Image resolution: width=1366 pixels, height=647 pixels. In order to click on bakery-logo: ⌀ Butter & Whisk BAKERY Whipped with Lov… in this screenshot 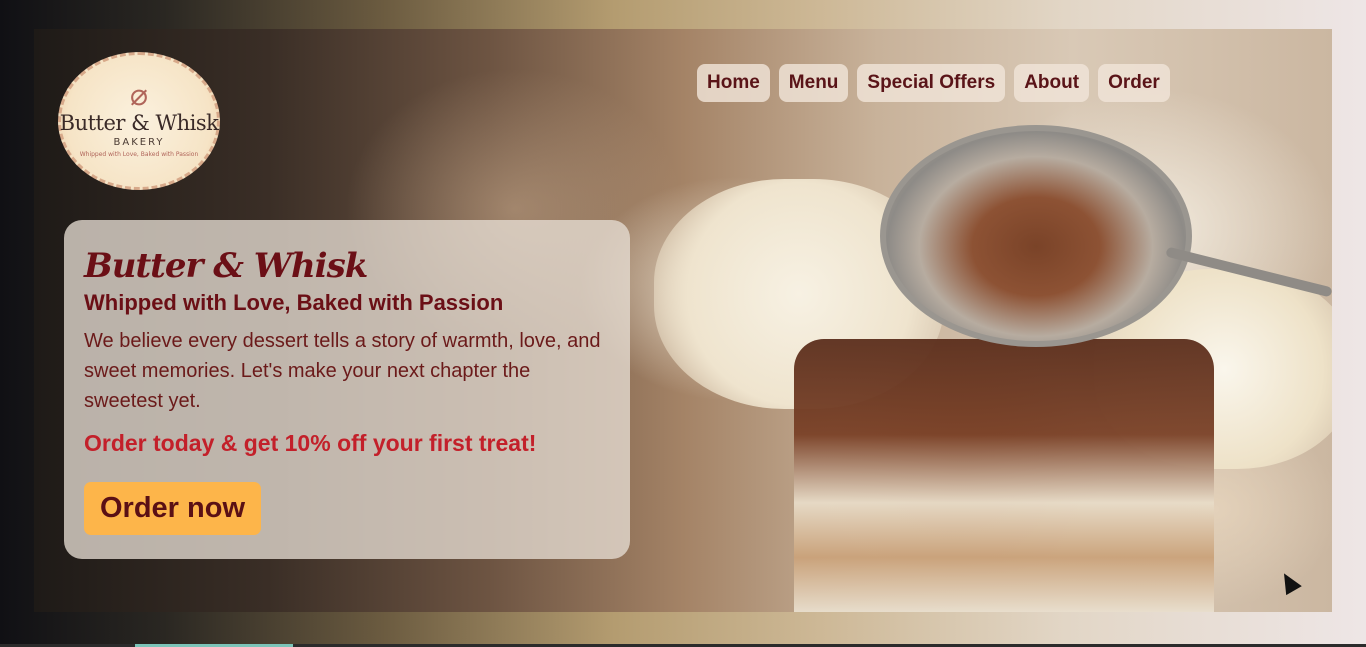, I will do `click(139, 121)`.